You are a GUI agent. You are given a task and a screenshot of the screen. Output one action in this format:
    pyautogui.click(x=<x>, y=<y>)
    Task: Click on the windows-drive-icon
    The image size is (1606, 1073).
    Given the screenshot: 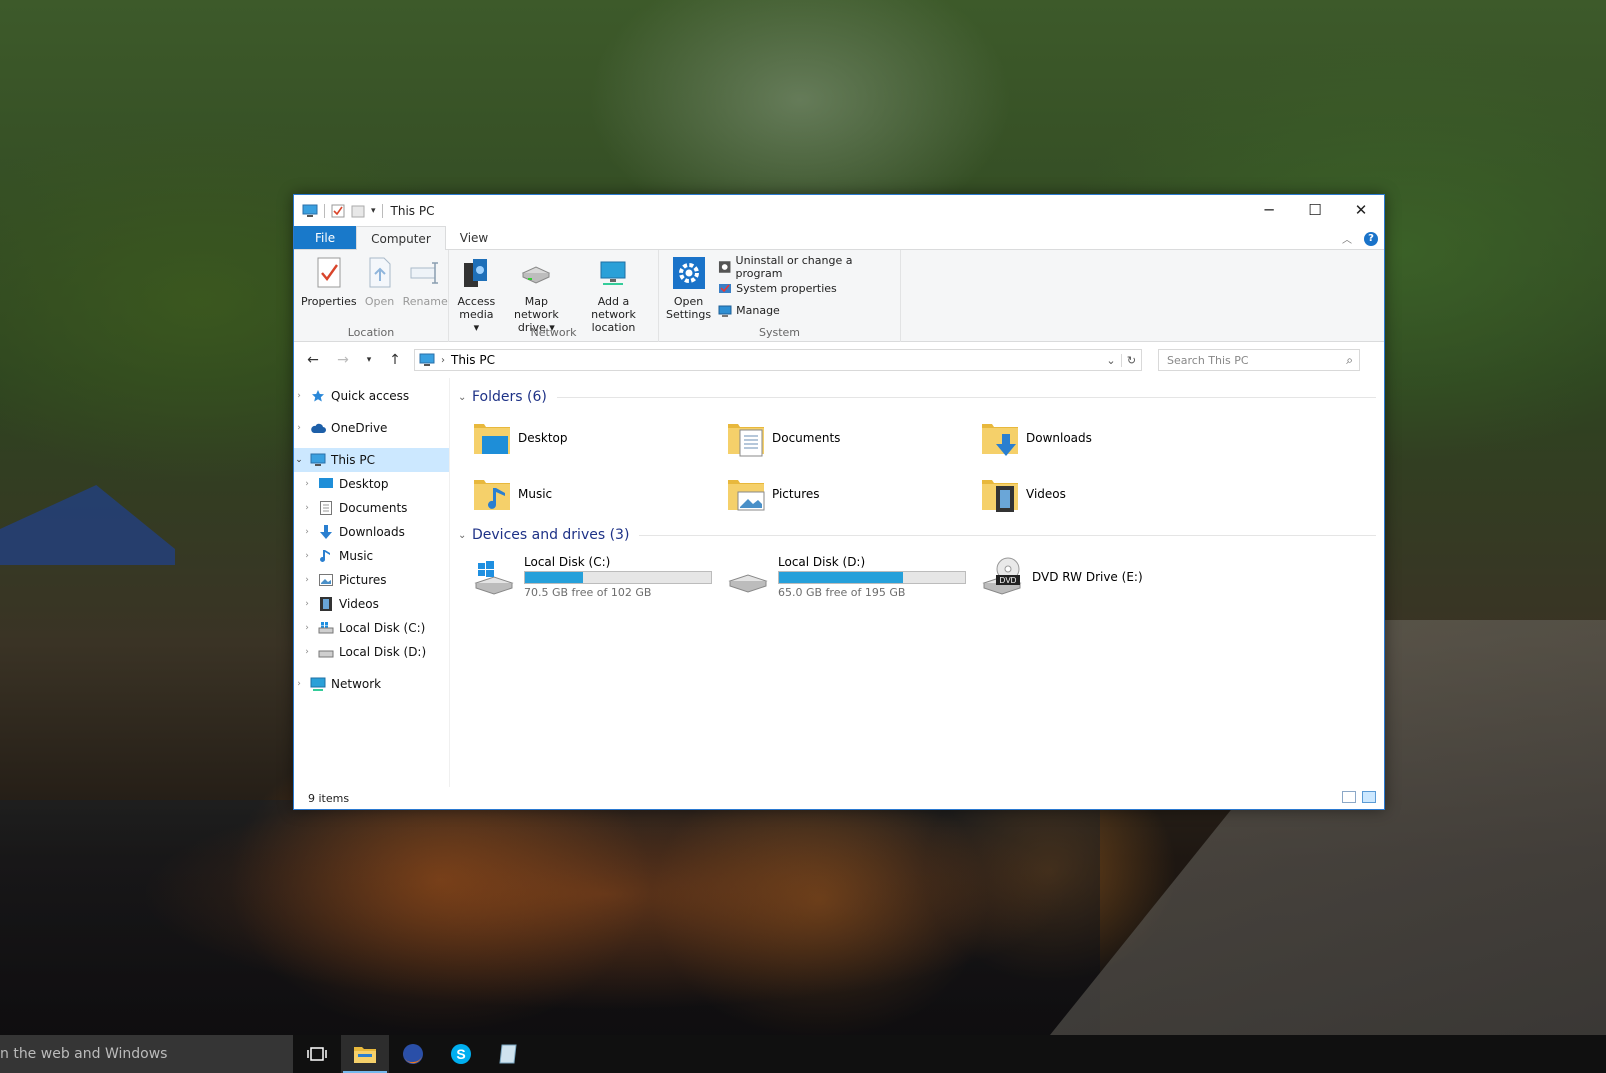 What is the action you would take?
    pyautogui.click(x=326, y=628)
    